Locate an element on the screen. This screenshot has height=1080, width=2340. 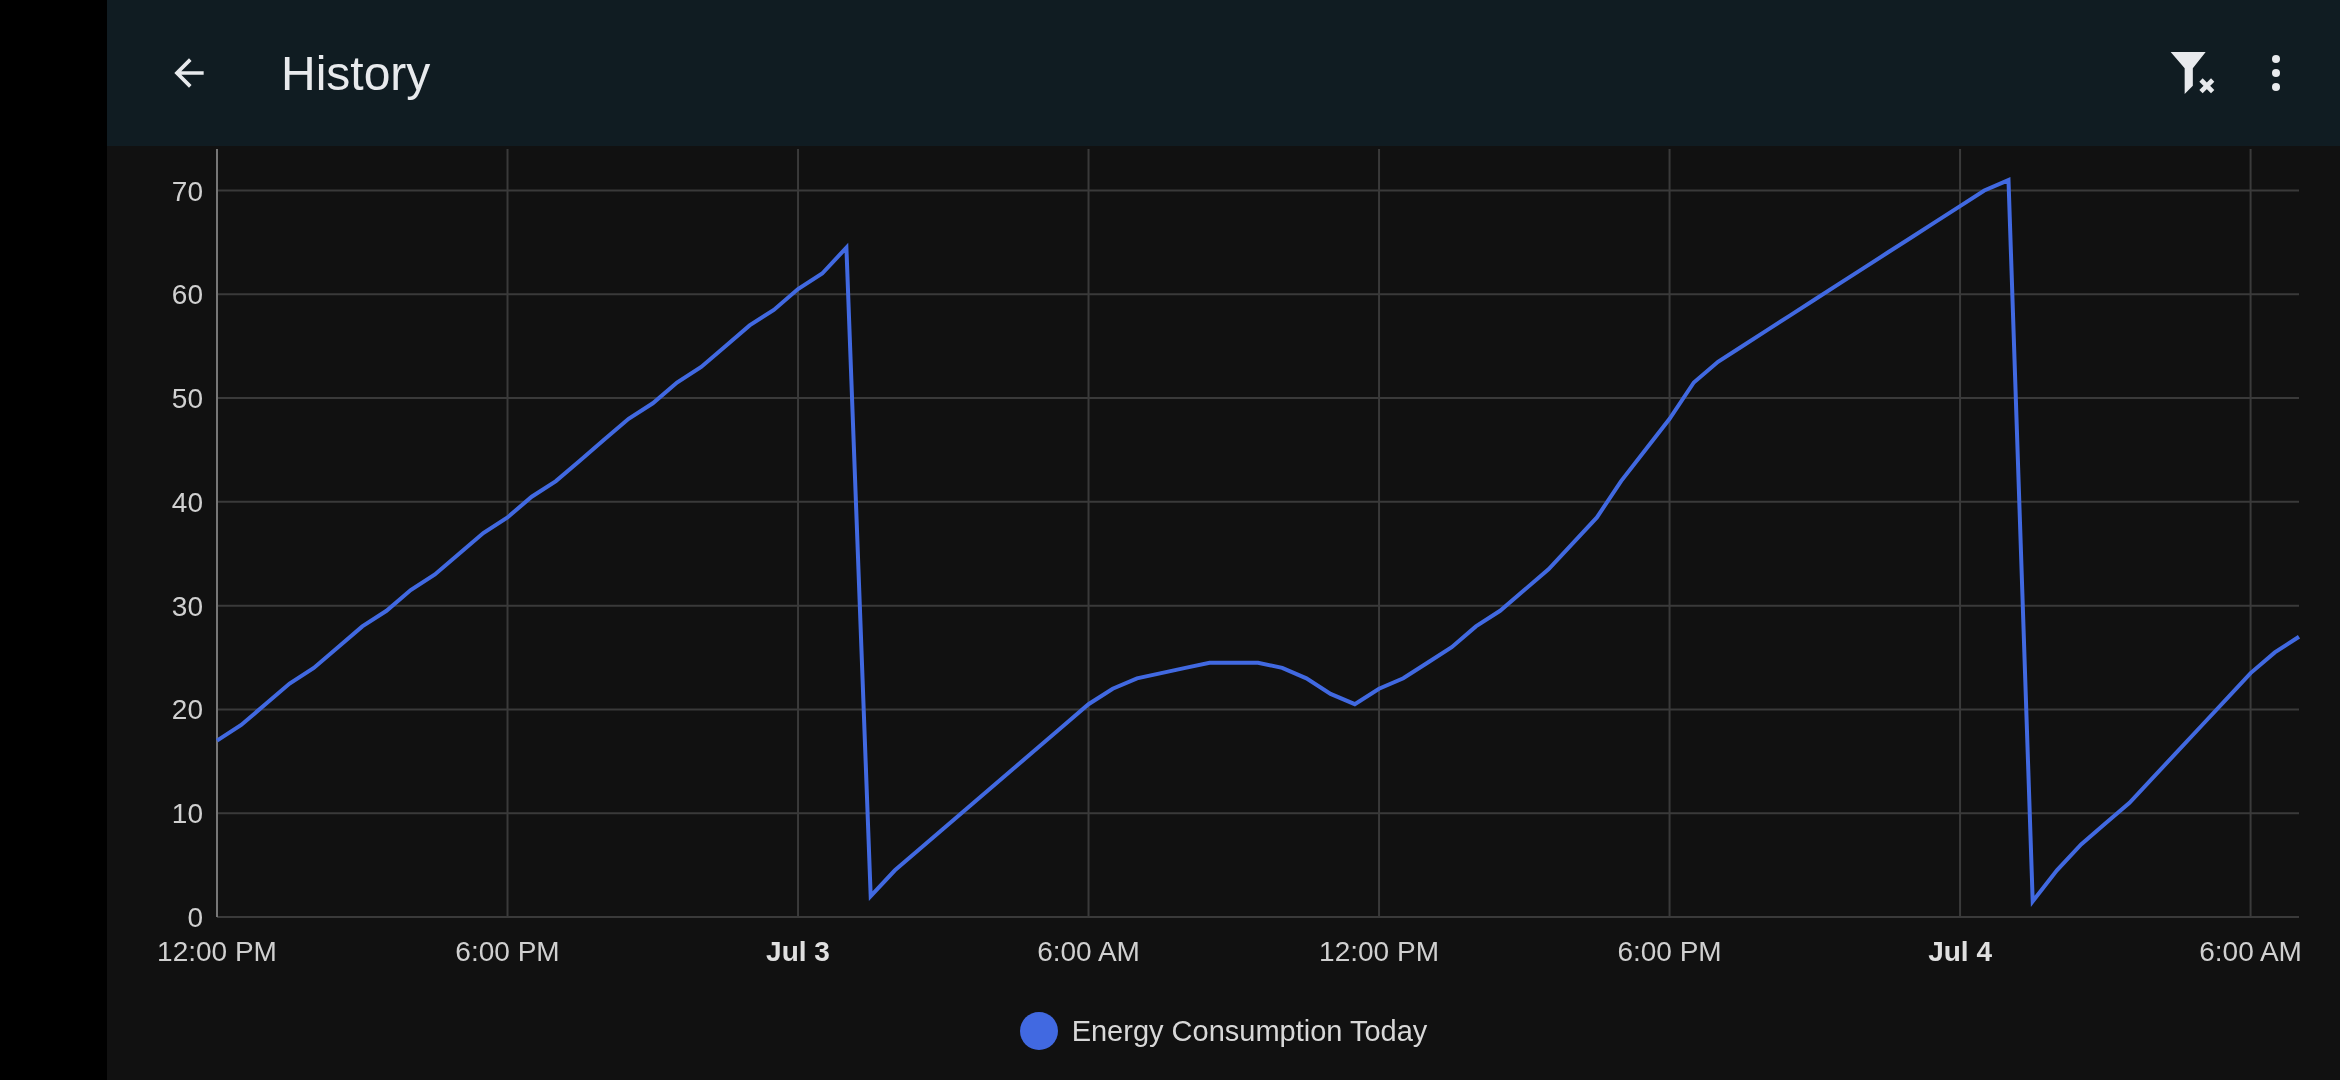
y-axis-label: 30 is located at coordinates (187, 606).